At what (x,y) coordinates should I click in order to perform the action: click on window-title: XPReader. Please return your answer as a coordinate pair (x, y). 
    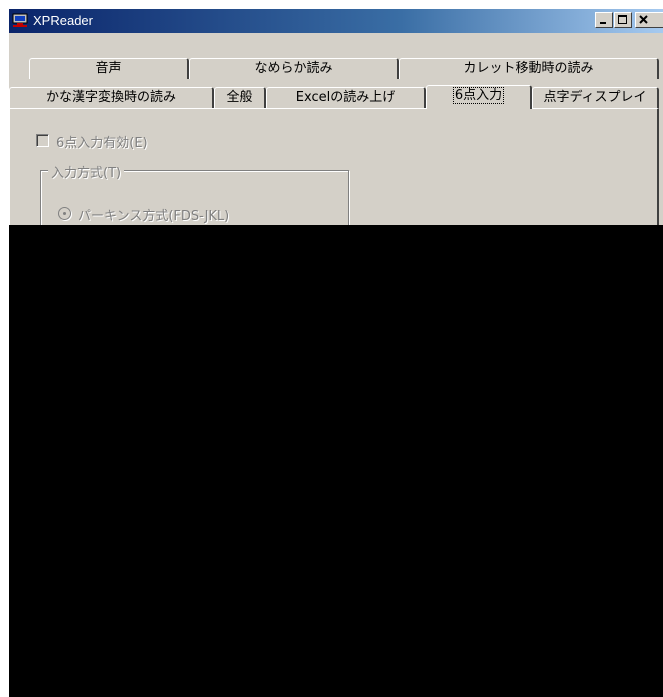
    Looking at the image, I should click on (63, 20).